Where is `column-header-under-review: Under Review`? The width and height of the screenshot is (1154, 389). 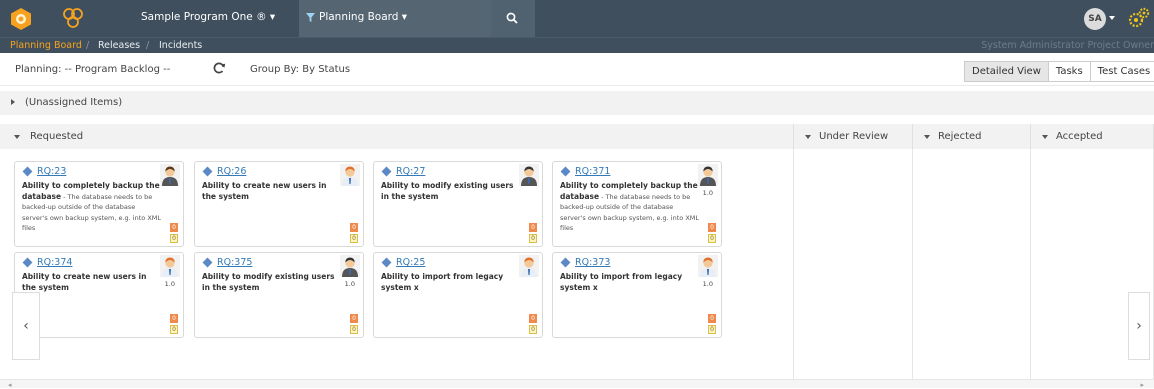
column-header-under-review: Under Review is located at coordinates (853, 136).